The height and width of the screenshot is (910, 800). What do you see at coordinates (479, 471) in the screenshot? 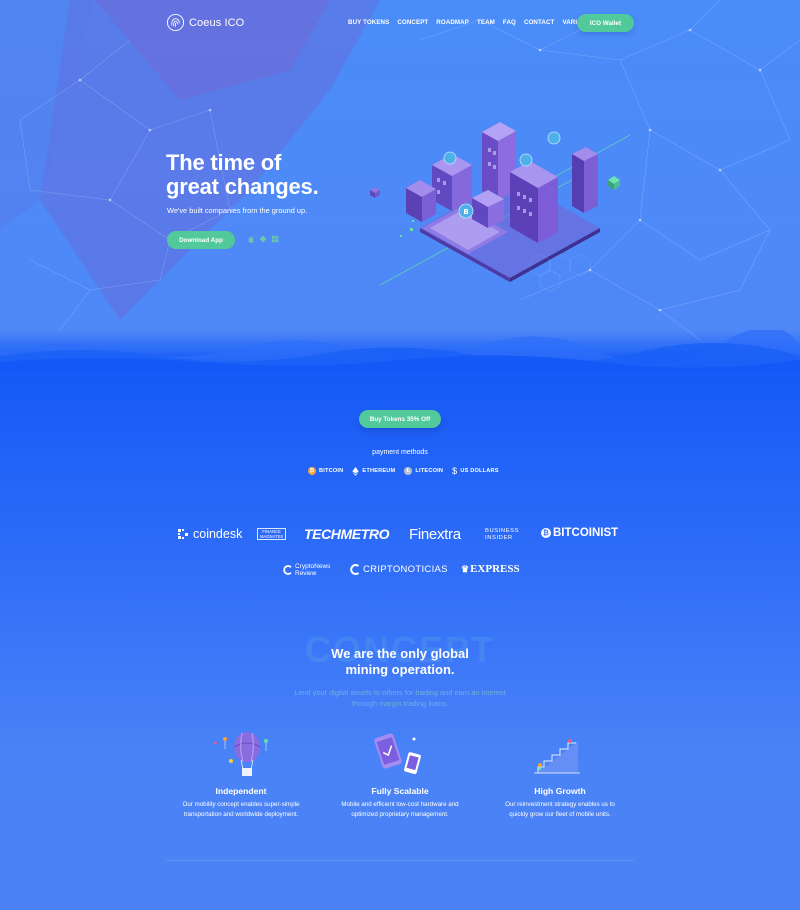
I see `payment-label: US DOLLARS` at bounding box center [479, 471].